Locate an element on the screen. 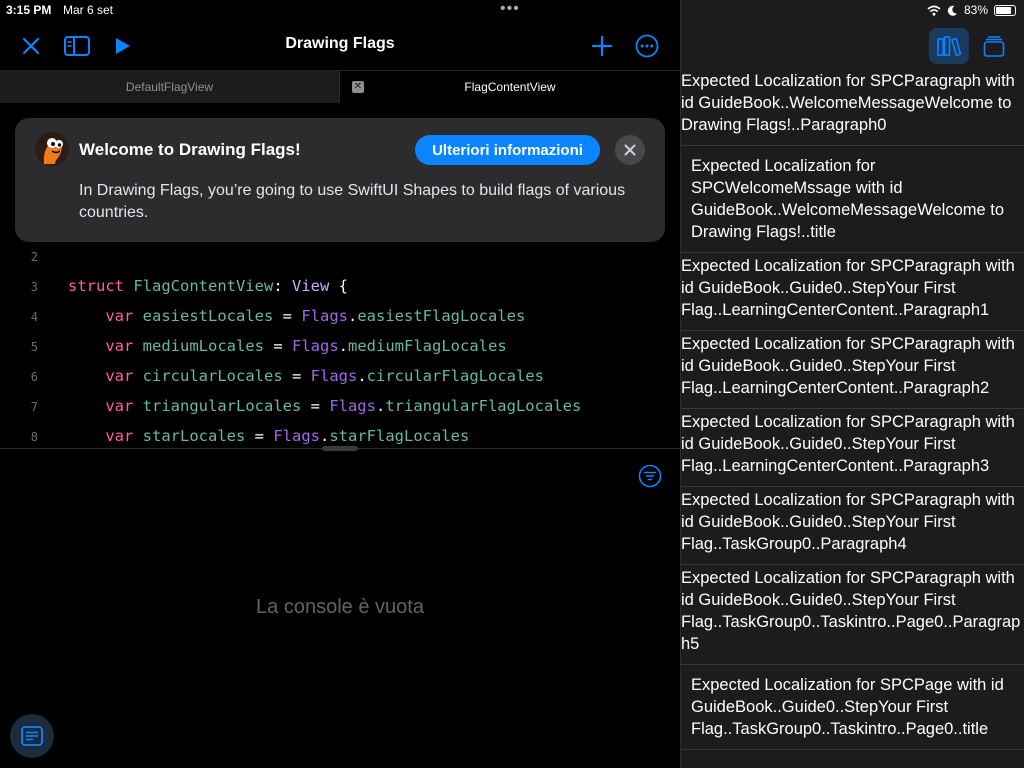  status-date: Mar 6 set is located at coordinates (88, 10).